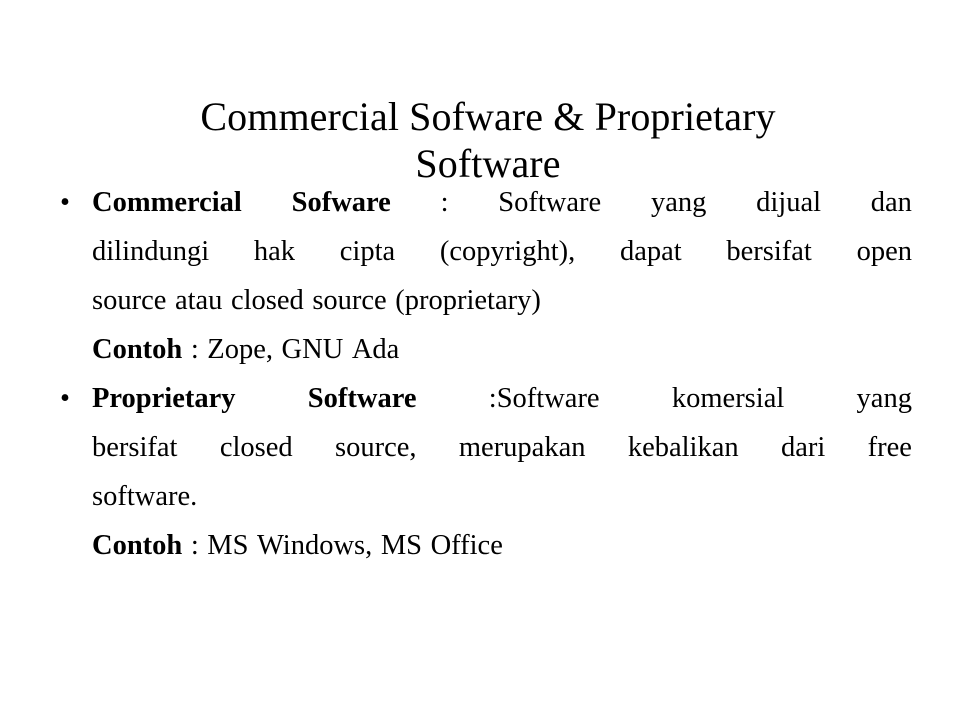  Describe the element at coordinates (312, 349) in the screenshot. I see `word: GNU` at that location.